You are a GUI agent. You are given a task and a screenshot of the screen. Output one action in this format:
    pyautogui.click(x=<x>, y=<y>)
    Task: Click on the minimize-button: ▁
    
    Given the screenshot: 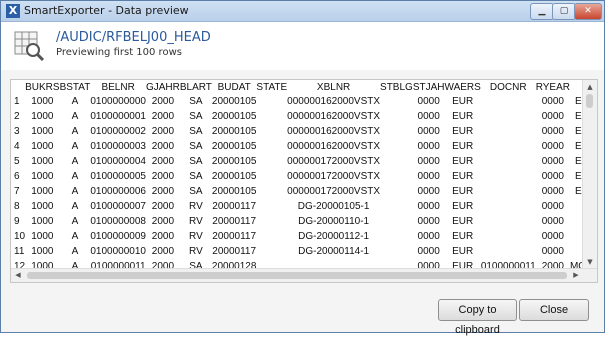 What is the action you would take?
    pyautogui.click(x=542, y=11)
    